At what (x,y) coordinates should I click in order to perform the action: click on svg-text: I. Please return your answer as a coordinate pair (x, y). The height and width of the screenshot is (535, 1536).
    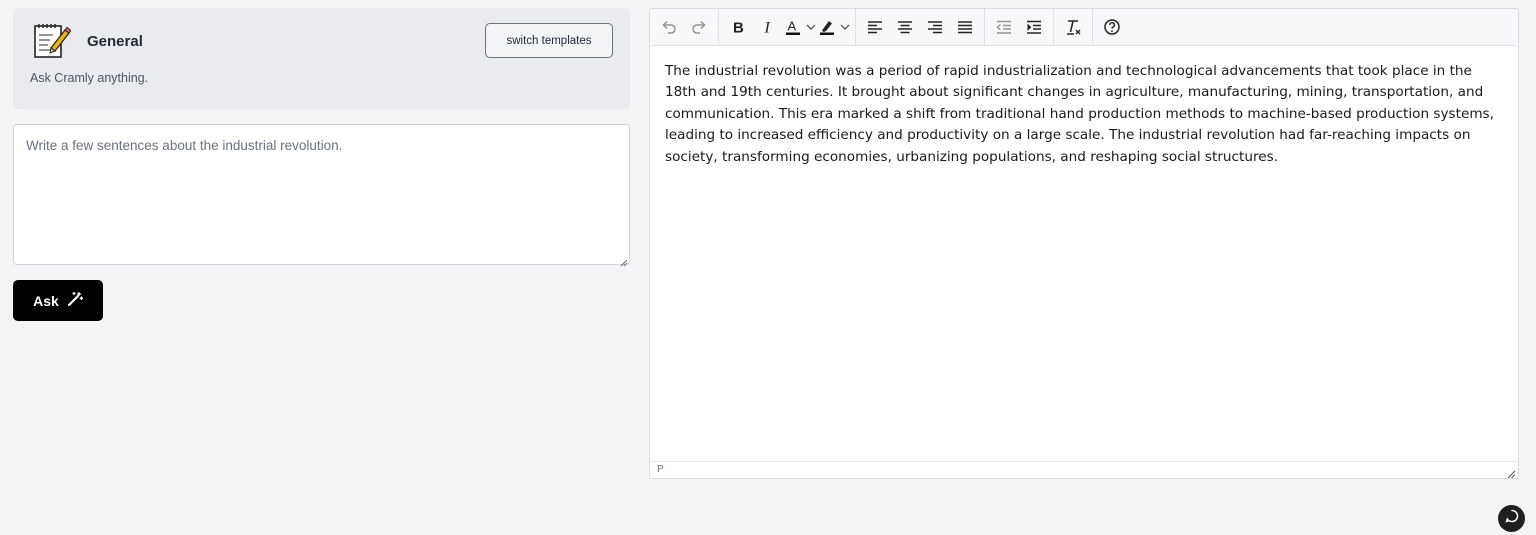
    Looking at the image, I should click on (767, 28).